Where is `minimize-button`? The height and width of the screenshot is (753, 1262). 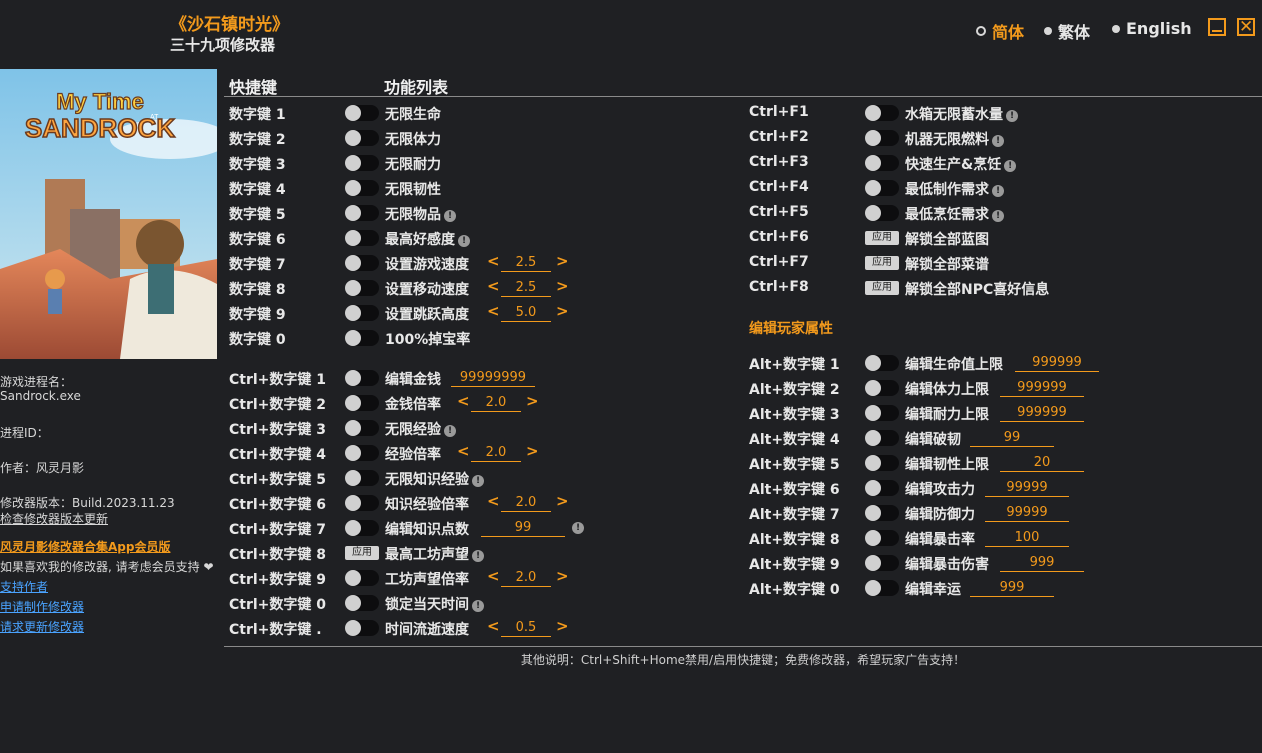
minimize-button is located at coordinates (1217, 27).